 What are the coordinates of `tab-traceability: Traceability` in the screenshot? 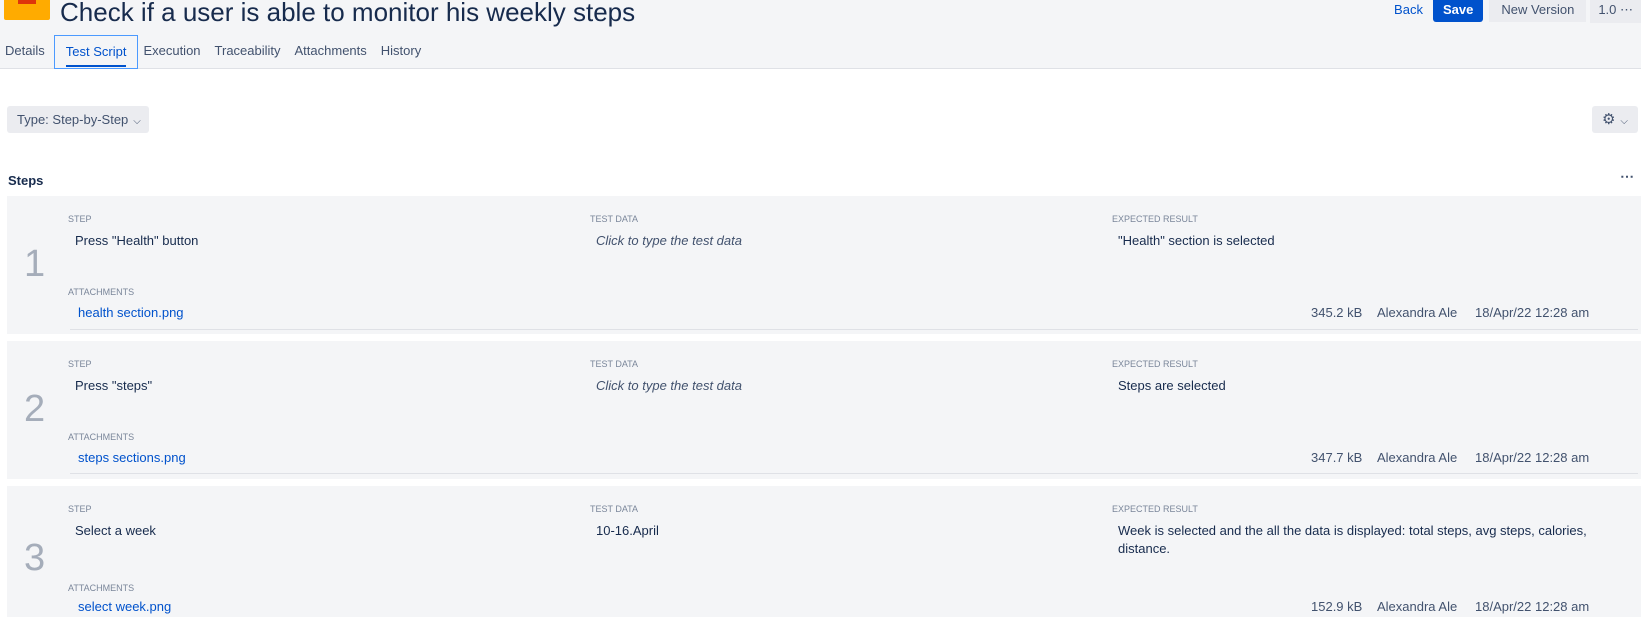 It's located at (250, 51).